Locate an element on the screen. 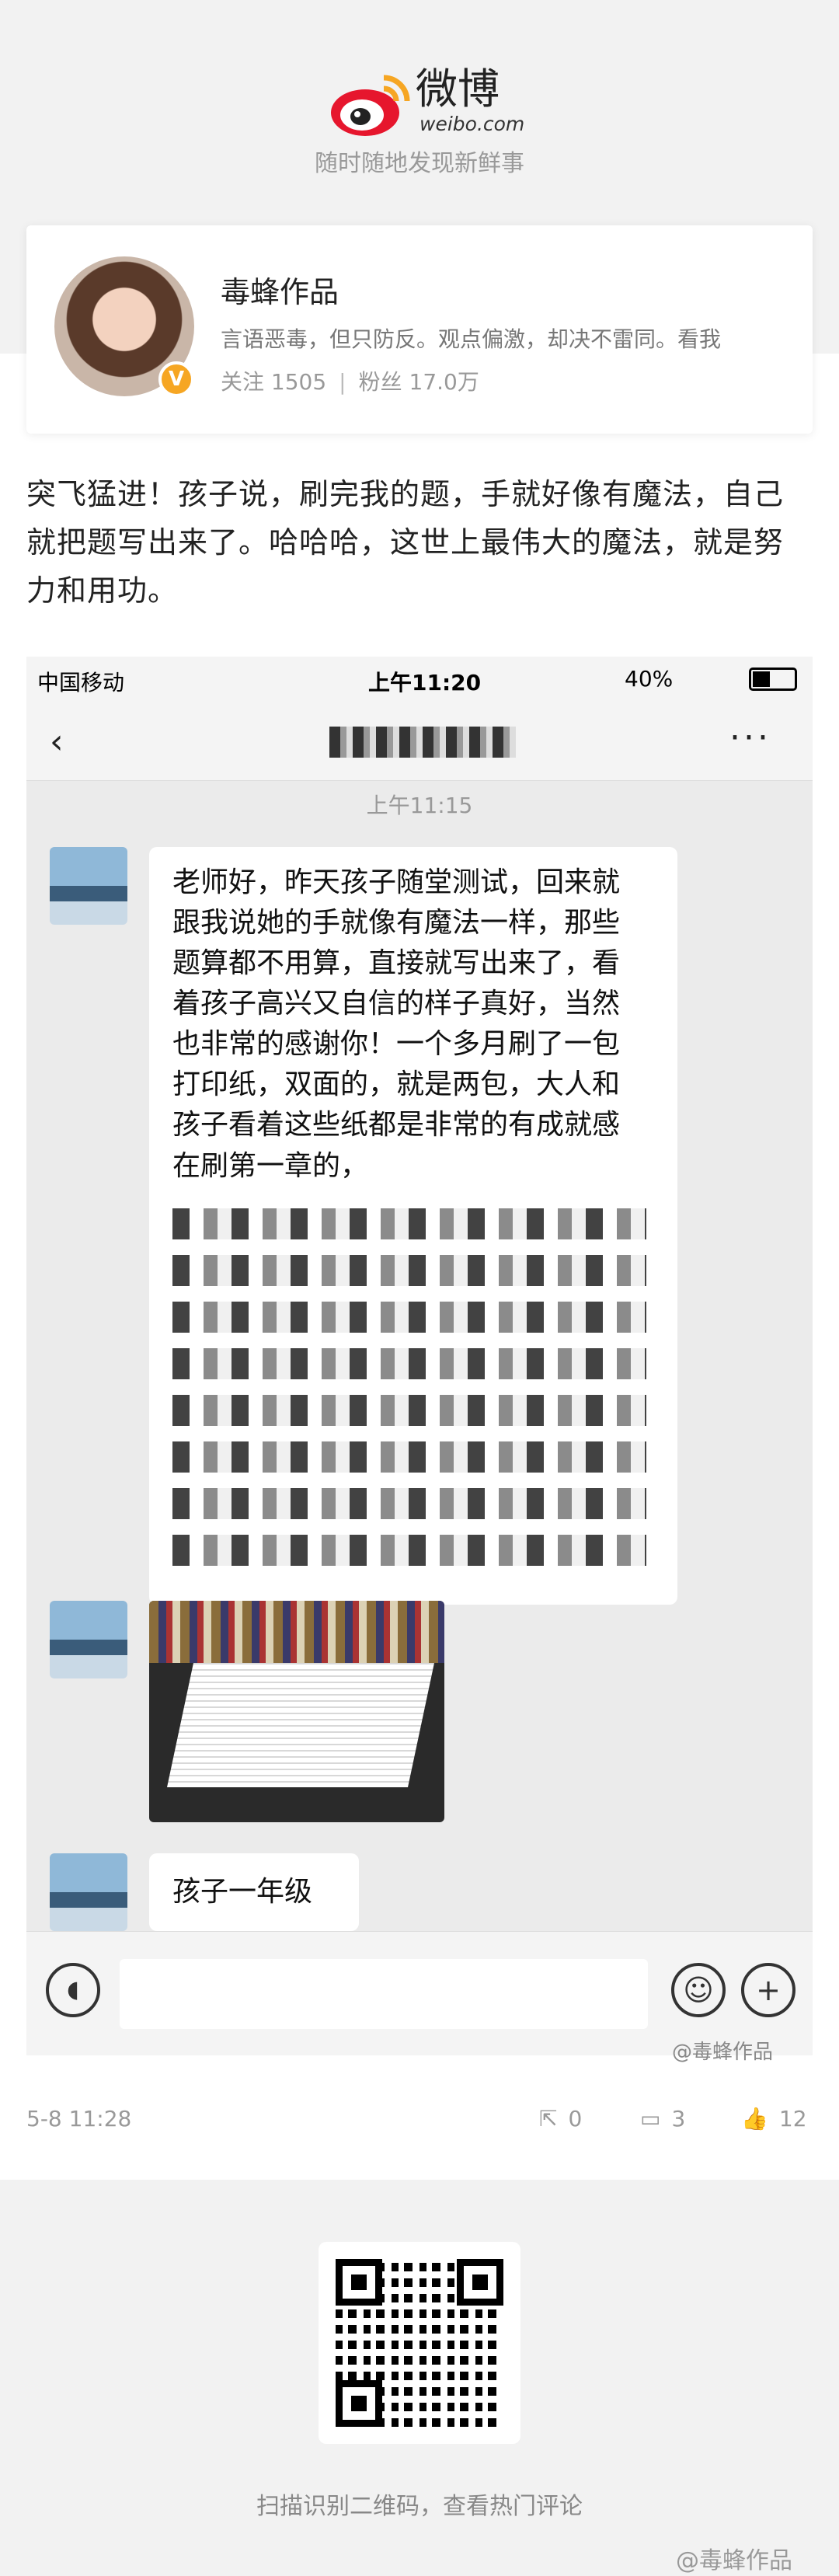 The image size is (839, 2576). repost-count: 0 is located at coordinates (575, 2119).